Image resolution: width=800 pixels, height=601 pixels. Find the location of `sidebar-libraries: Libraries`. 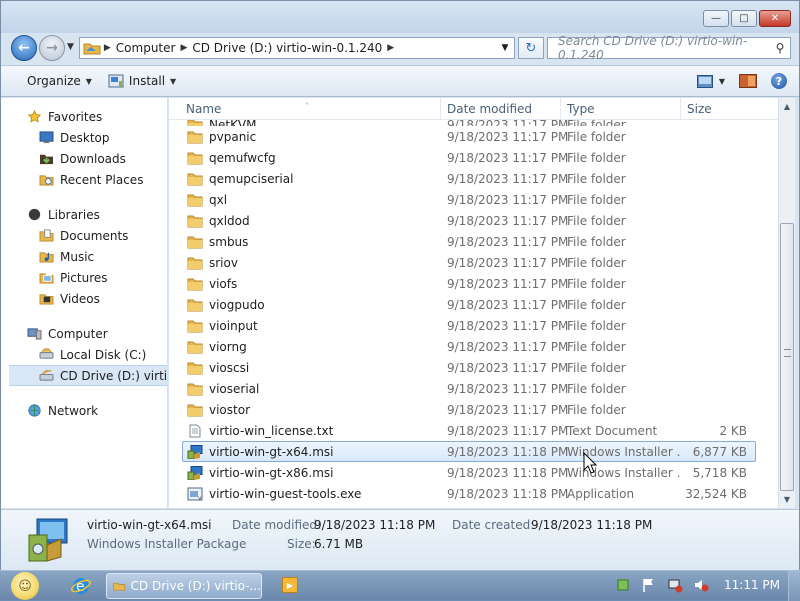

sidebar-libraries: Libraries is located at coordinates (84, 214).